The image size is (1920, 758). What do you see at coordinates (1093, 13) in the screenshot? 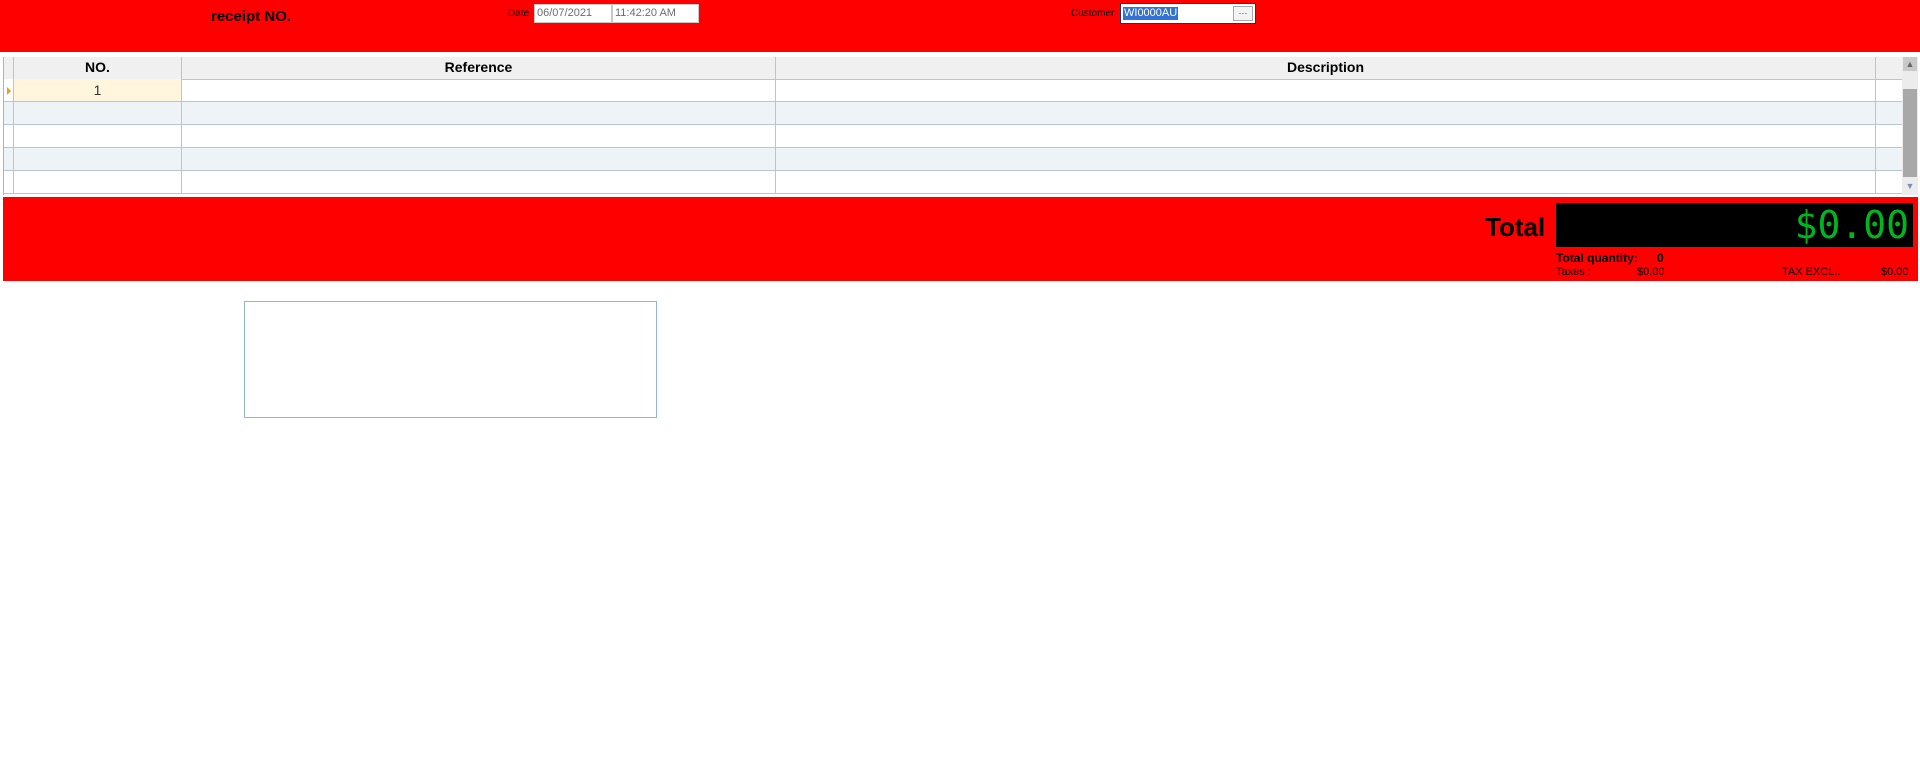
I see `customer-label: Customer` at bounding box center [1093, 13].